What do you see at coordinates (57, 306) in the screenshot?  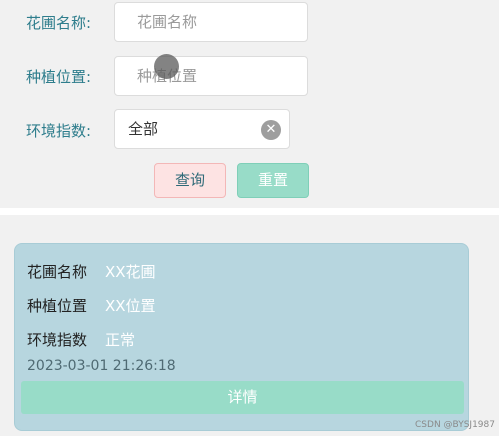 I see `planting-location-field-label: 种植位置` at bounding box center [57, 306].